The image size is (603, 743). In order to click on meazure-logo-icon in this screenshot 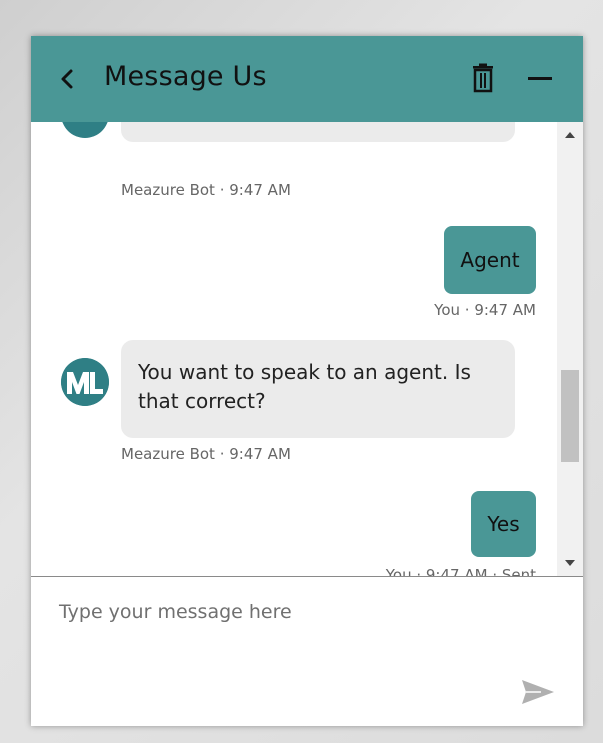, I will do `click(85, 382)`.